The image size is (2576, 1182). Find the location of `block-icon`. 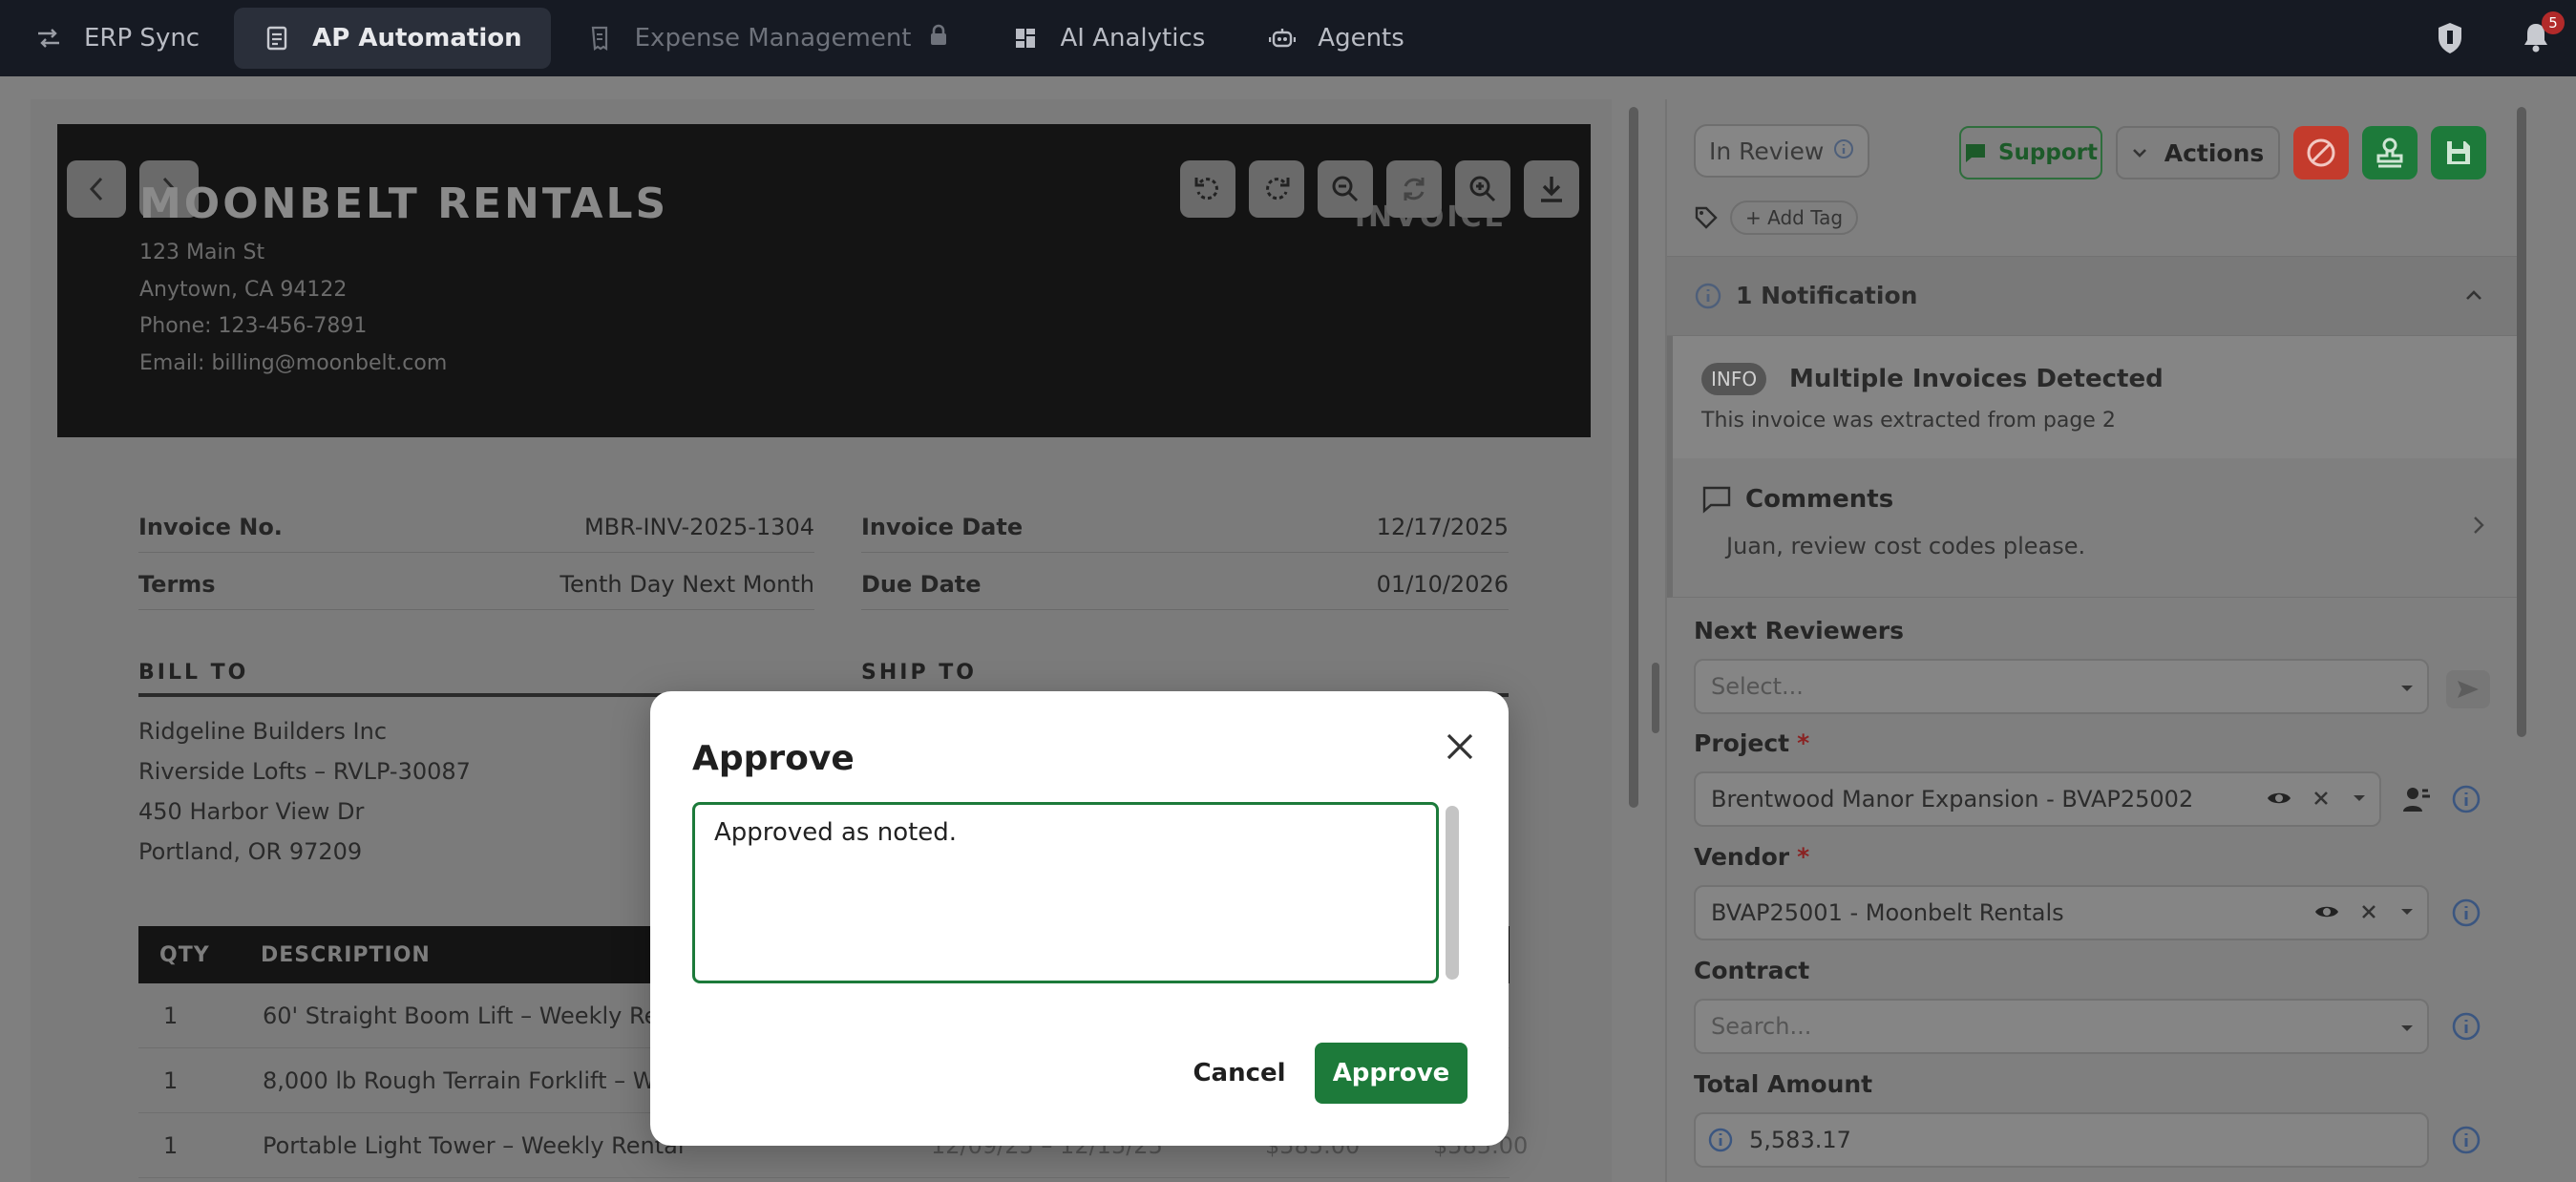

block-icon is located at coordinates (2321, 152).